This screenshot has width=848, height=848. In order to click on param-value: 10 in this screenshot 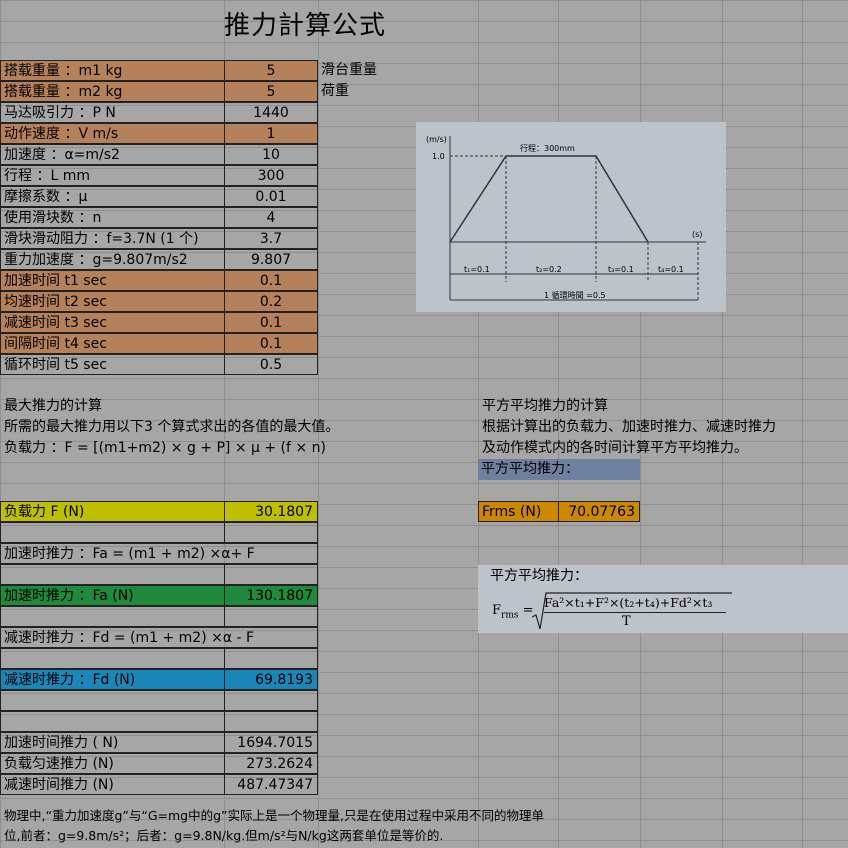, I will do `click(271, 154)`.